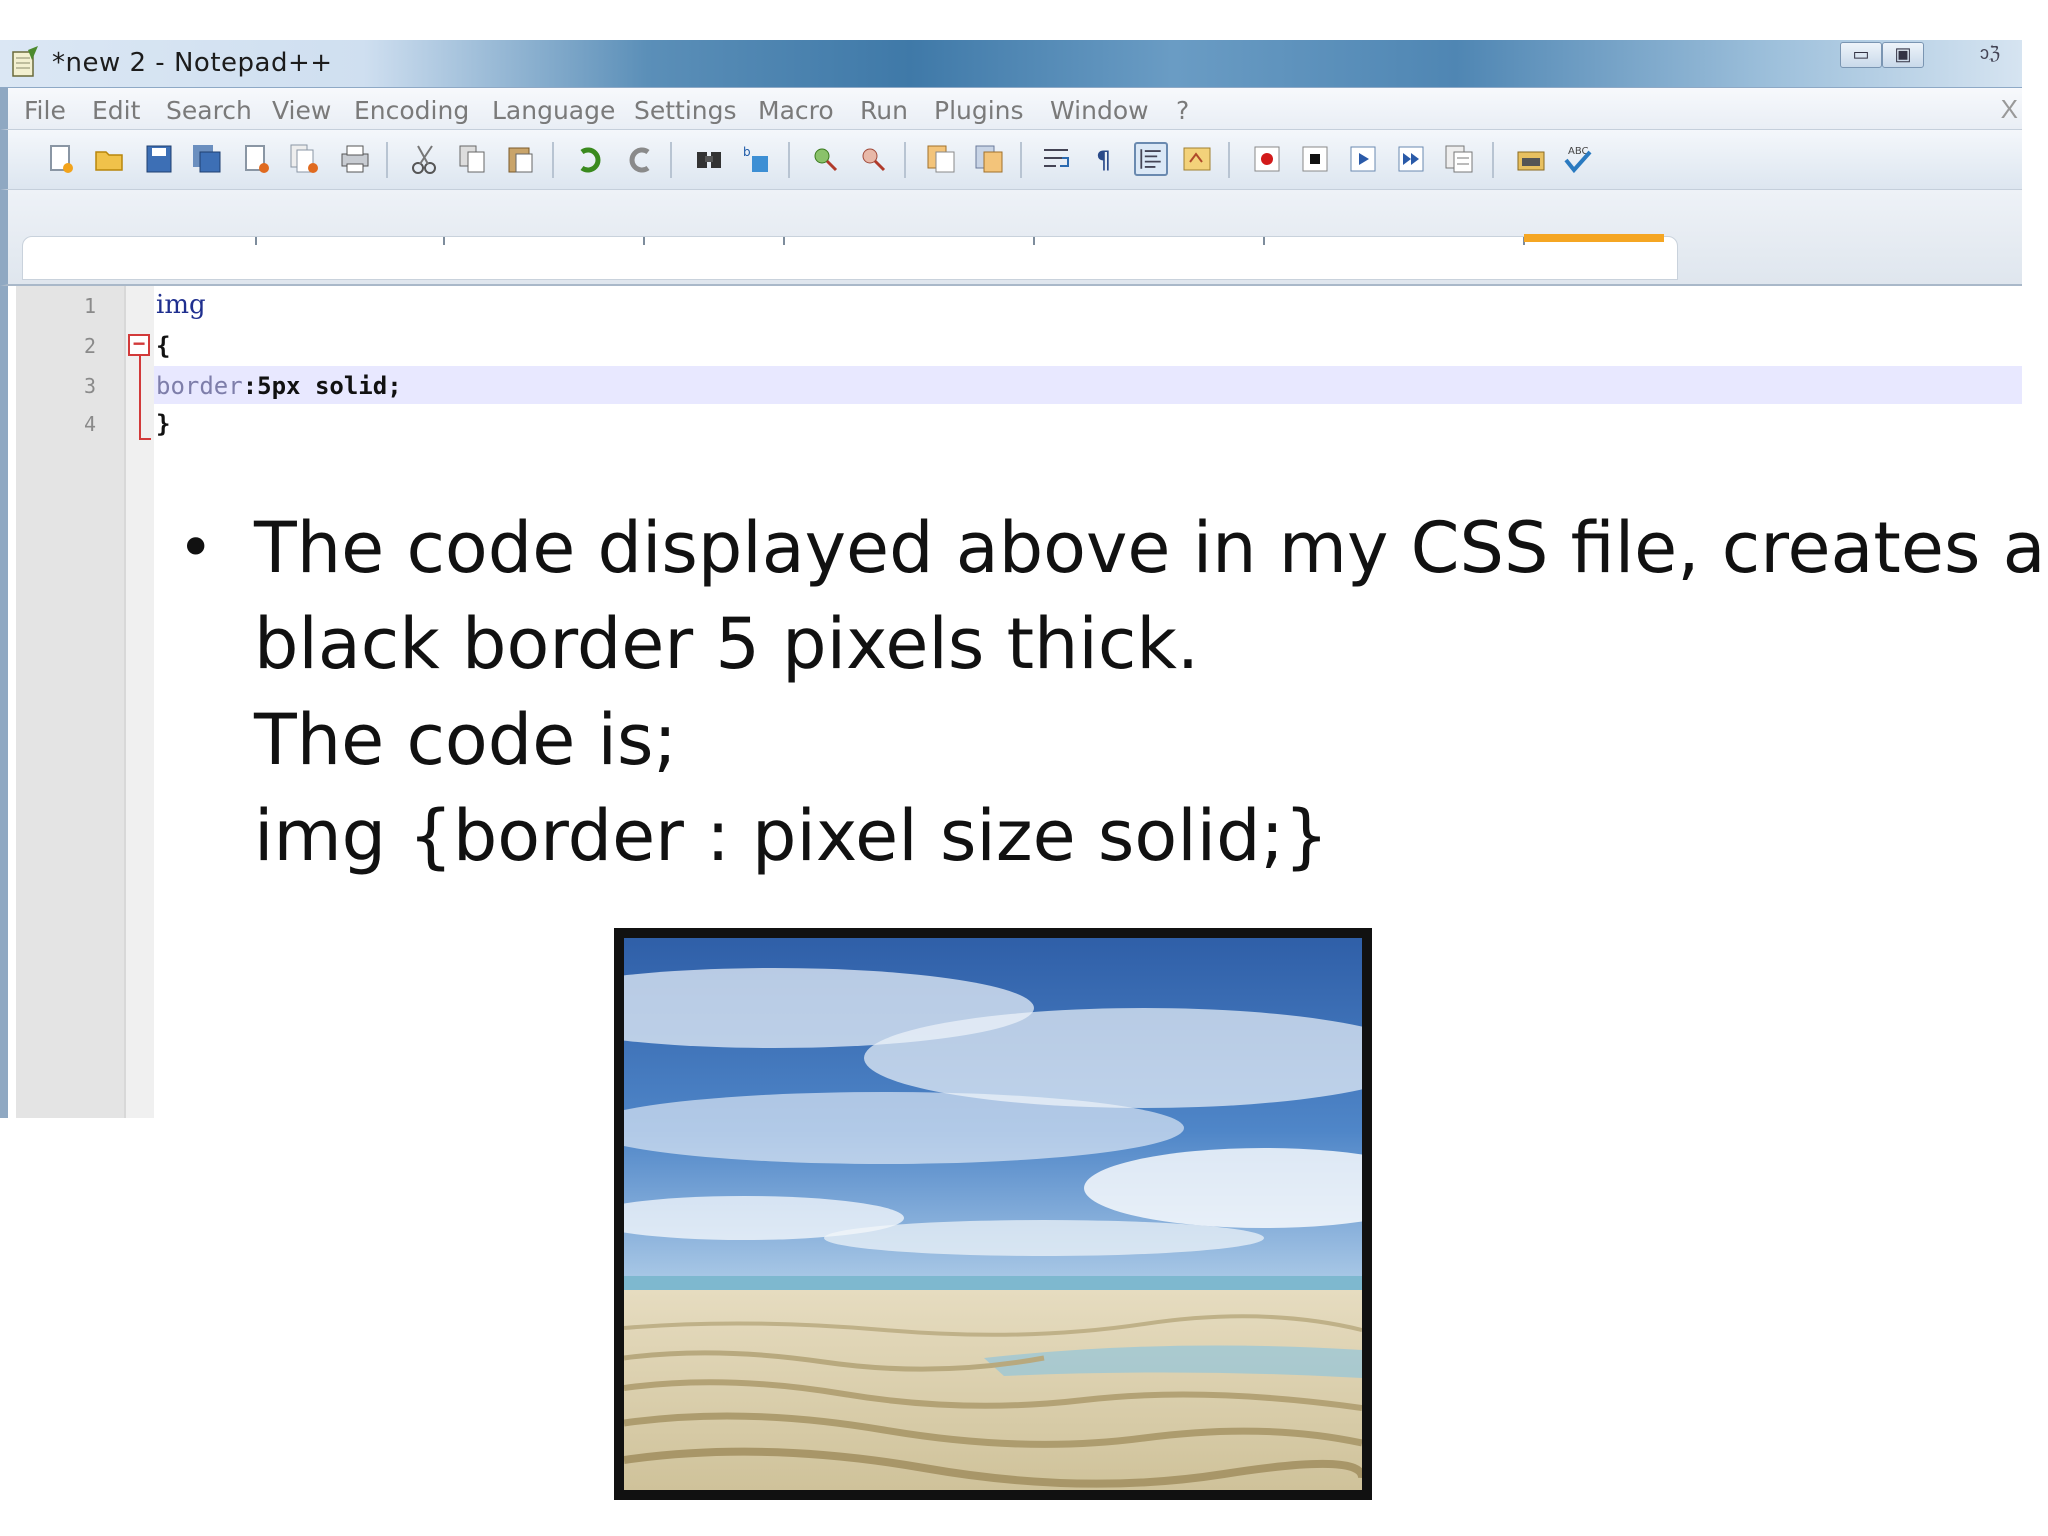 The image size is (2048, 1536). I want to click on menu-edit: Edit, so click(116, 110).